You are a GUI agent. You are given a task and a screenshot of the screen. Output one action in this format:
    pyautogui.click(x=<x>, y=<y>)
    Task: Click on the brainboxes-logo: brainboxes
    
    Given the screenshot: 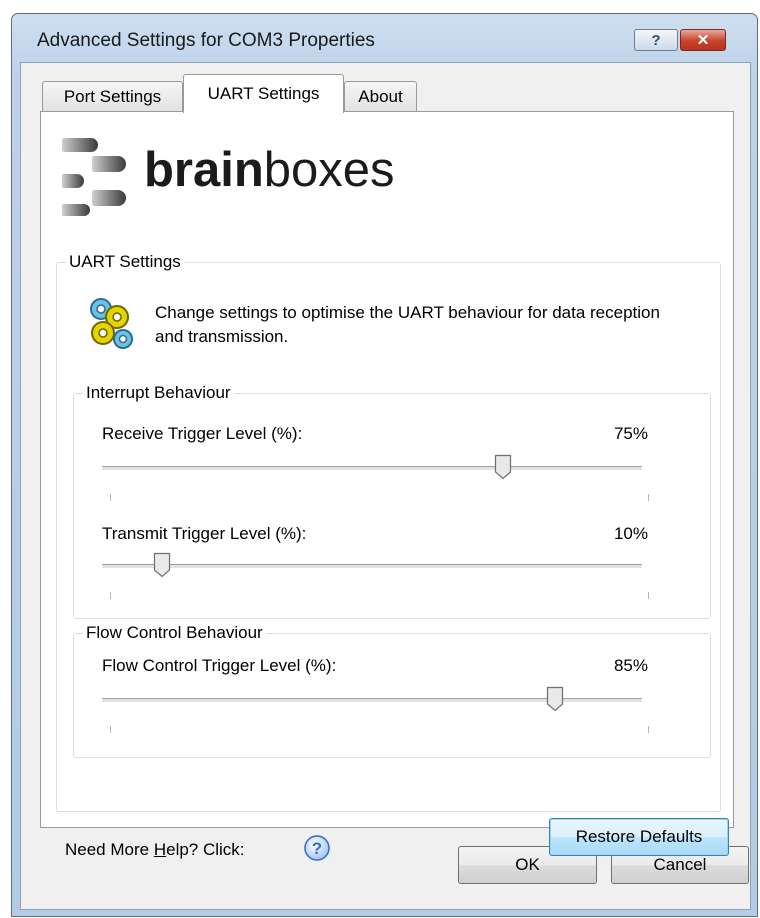 What is the action you would take?
    pyautogui.click(x=292, y=180)
    